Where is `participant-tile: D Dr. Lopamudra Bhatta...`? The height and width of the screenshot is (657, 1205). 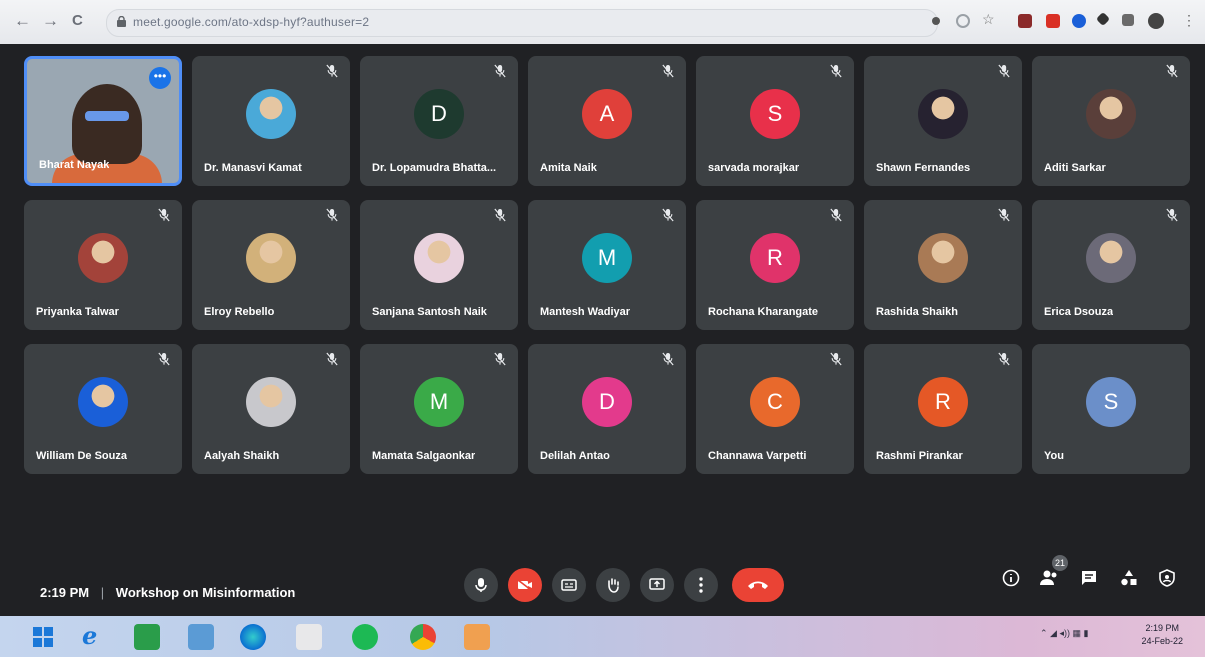
participant-tile: D Dr. Lopamudra Bhatta... is located at coordinates (439, 121).